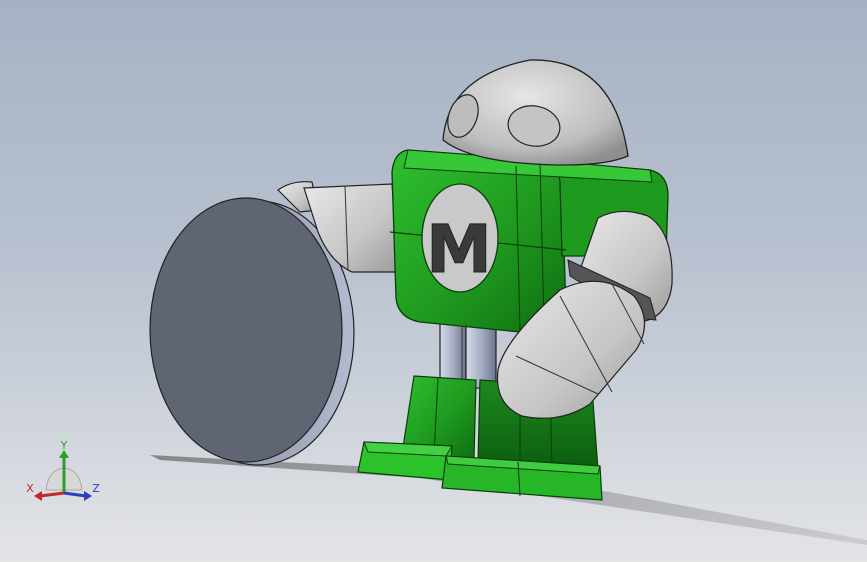  I want to click on z-axis-arrow-icon, so click(88, 496).